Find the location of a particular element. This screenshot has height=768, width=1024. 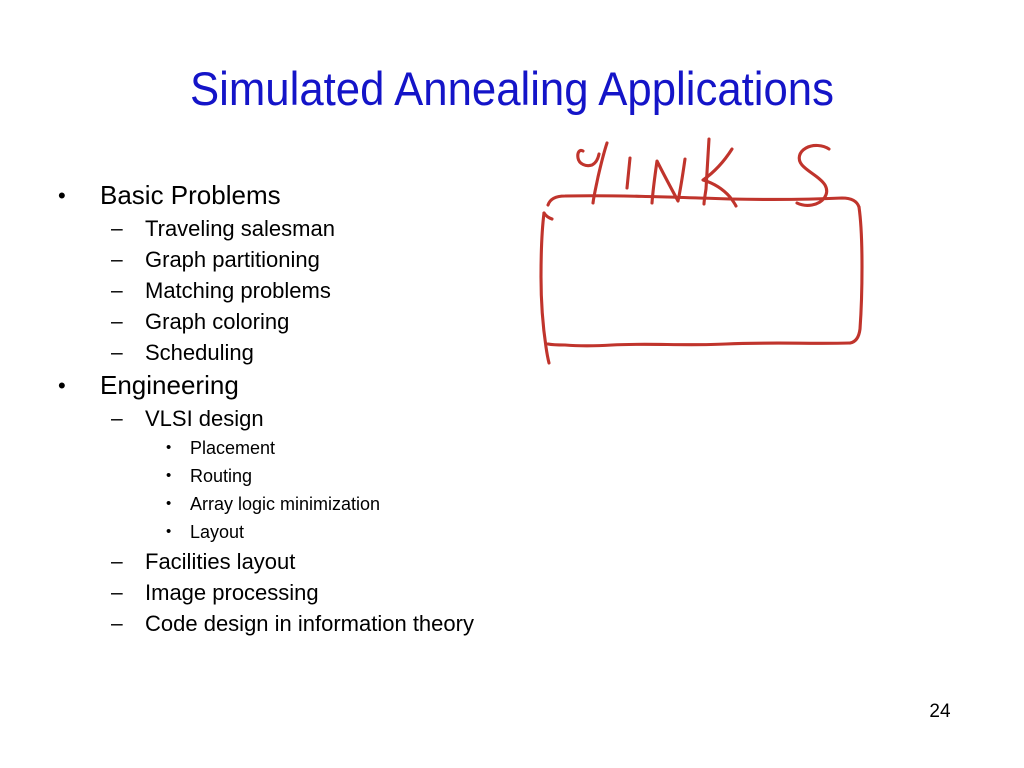

list-item: • Array logic minimization is located at coordinates (300, 504).